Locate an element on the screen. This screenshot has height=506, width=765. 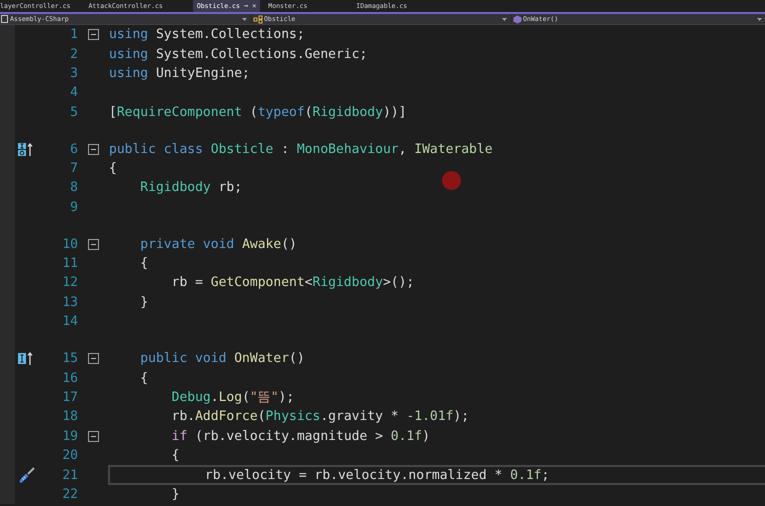
line-number: 2 is located at coordinates (73, 54).